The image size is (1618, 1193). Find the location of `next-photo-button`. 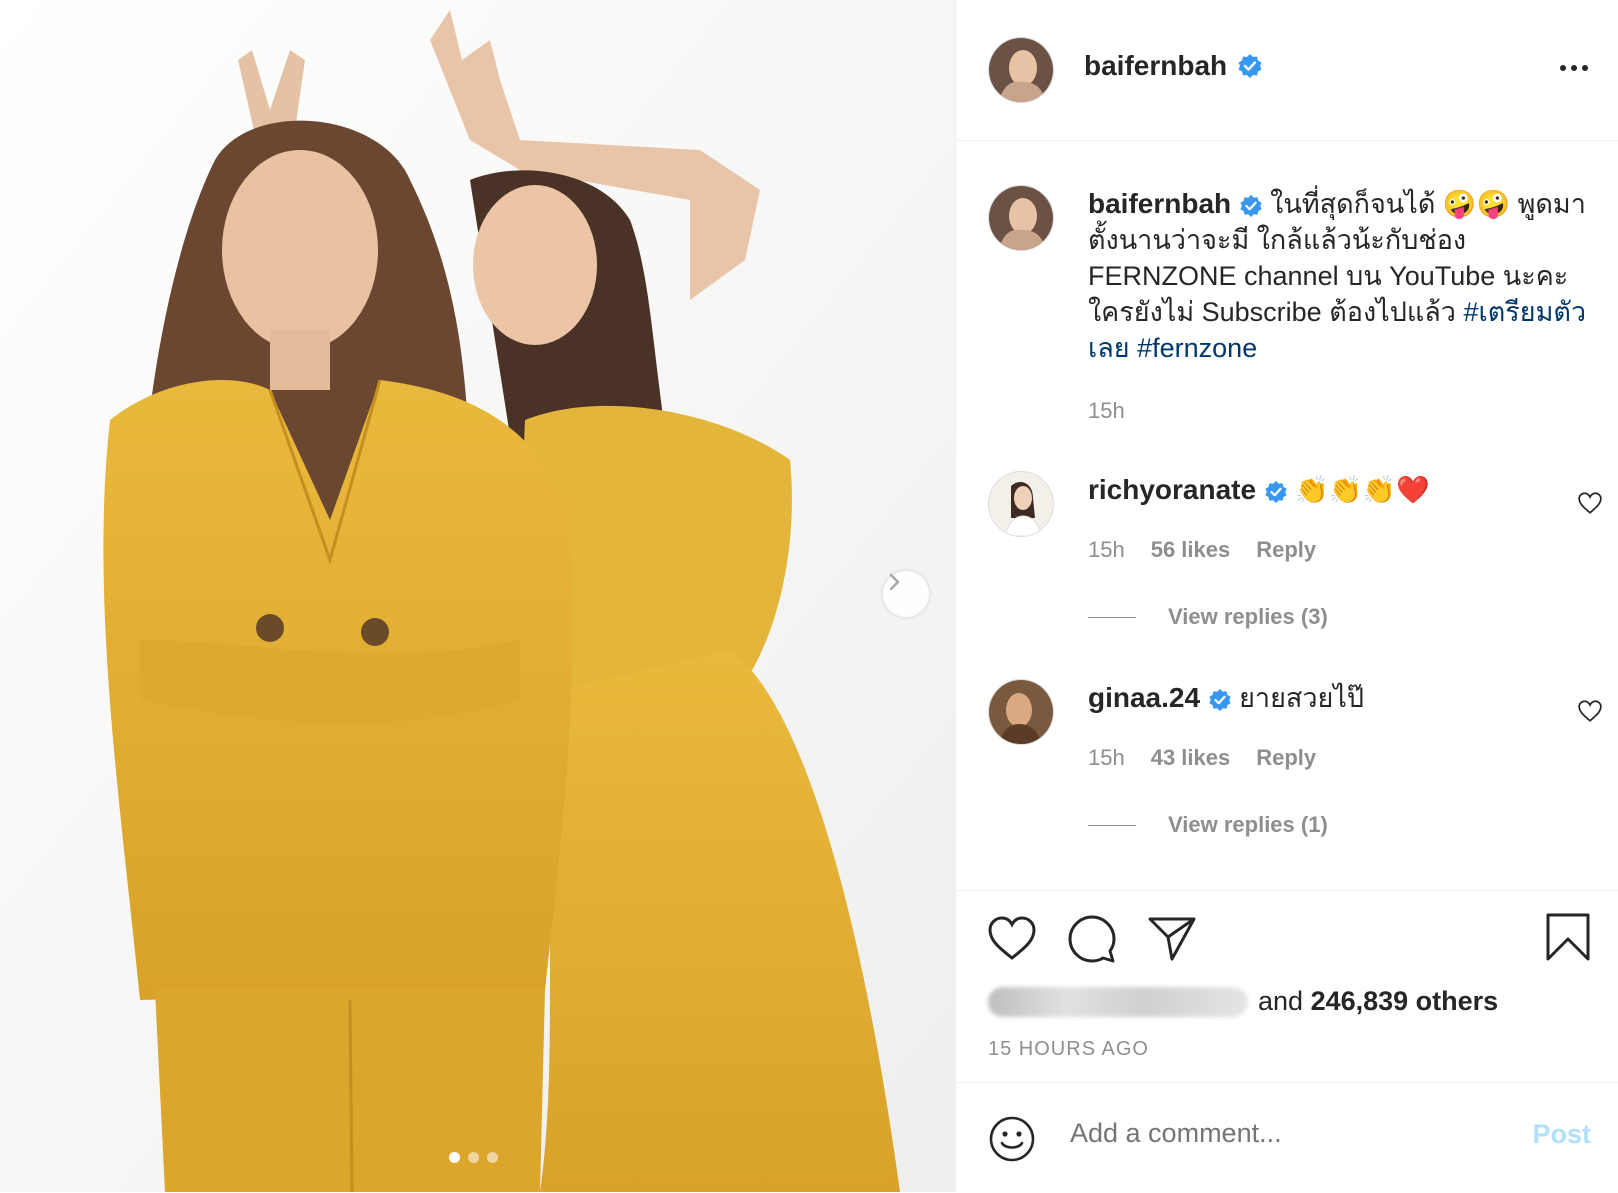

next-photo-button is located at coordinates (906, 594).